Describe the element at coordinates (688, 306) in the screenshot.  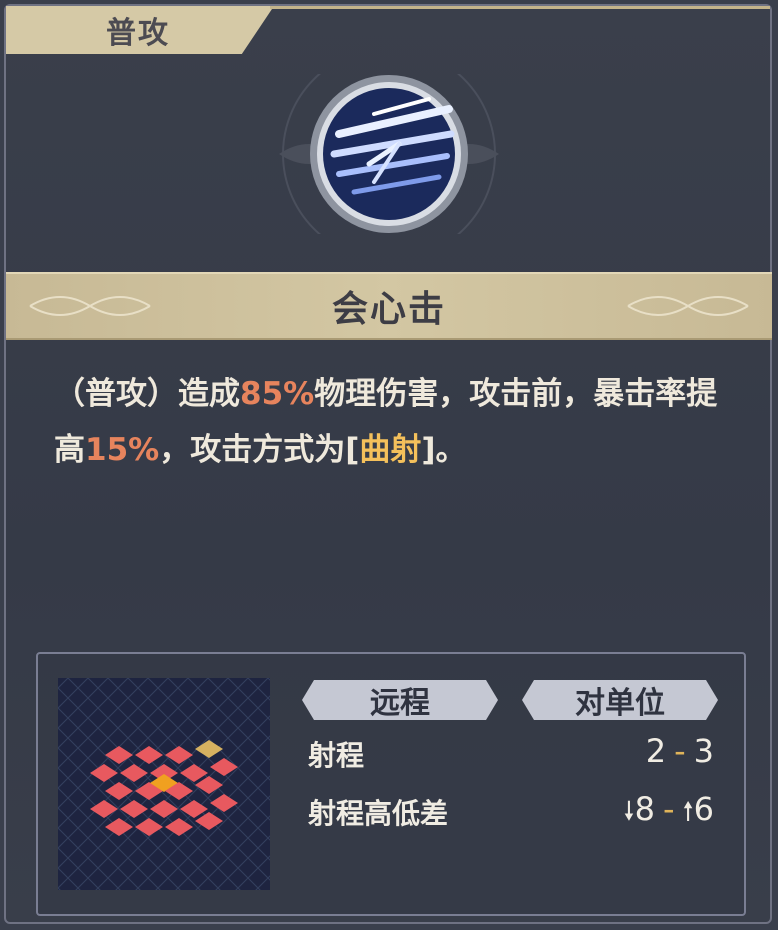
I see `right-ornament-icon` at that location.